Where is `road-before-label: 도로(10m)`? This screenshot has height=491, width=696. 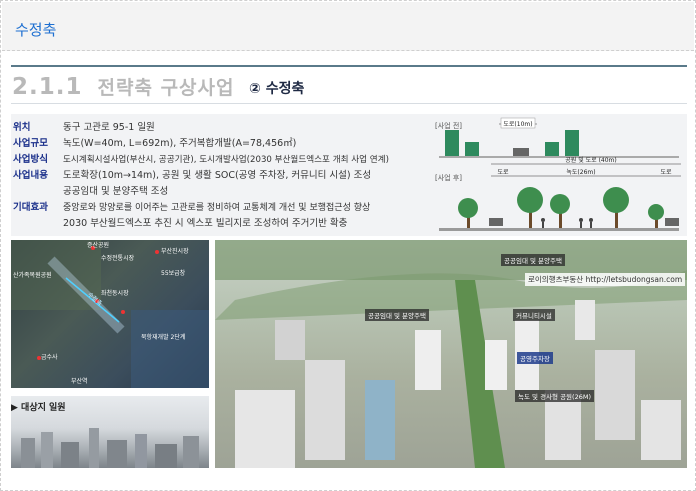
road-before-label: 도로(10m) is located at coordinates (517, 124).